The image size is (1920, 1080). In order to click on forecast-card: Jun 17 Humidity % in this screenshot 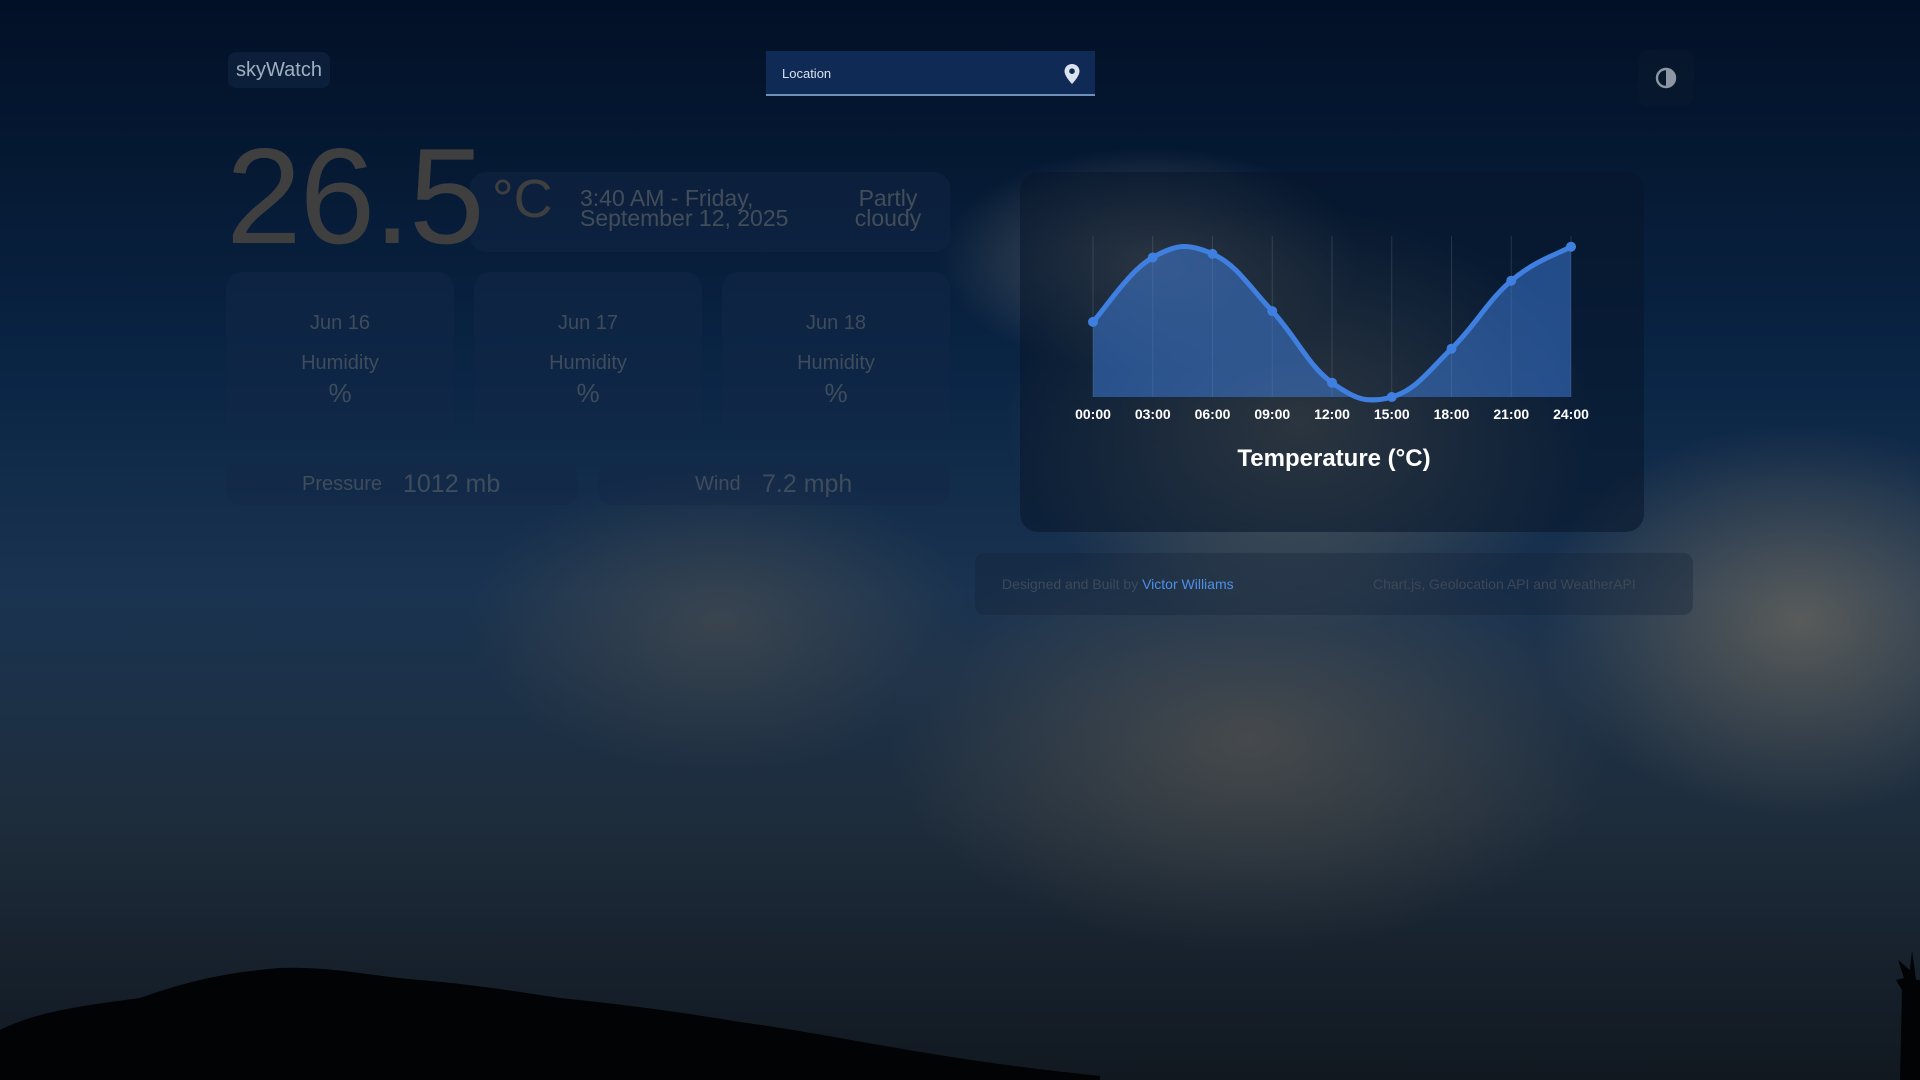, I will do `click(588, 356)`.